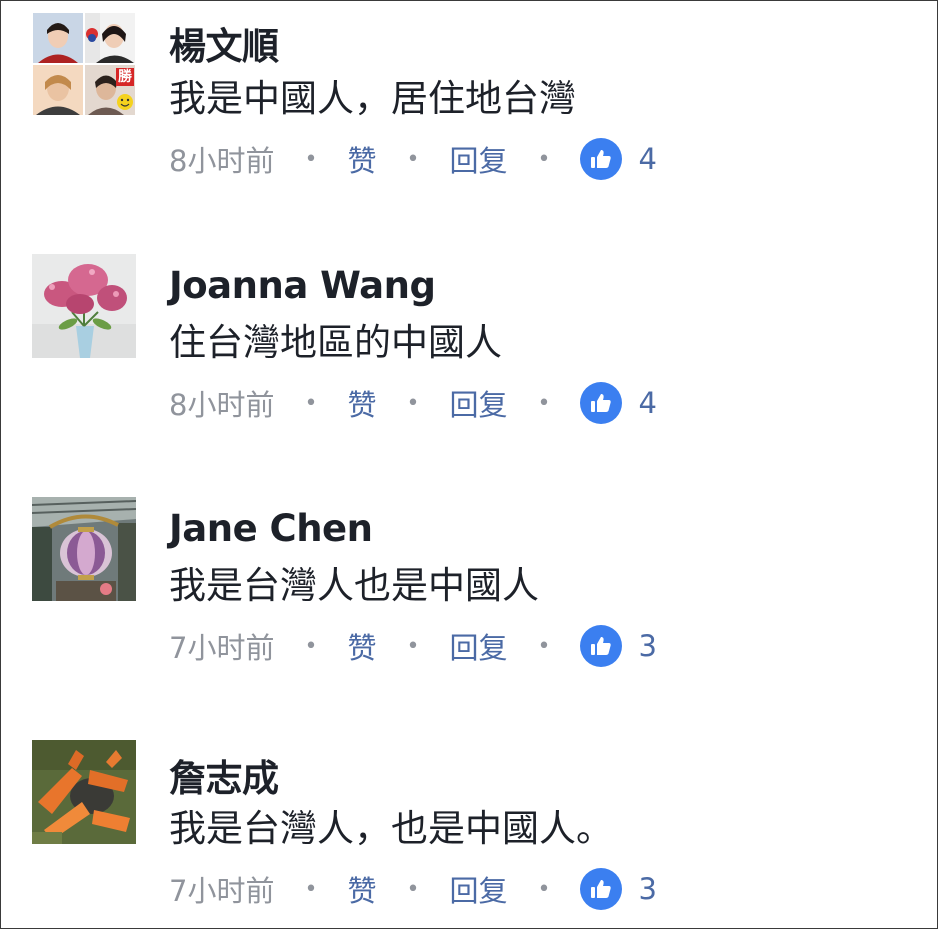 The height and width of the screenshot is (930, 938). Describe the element at coordinates (125, 77) in the screenshot. I see `avatar-badge: 勝` at that location.